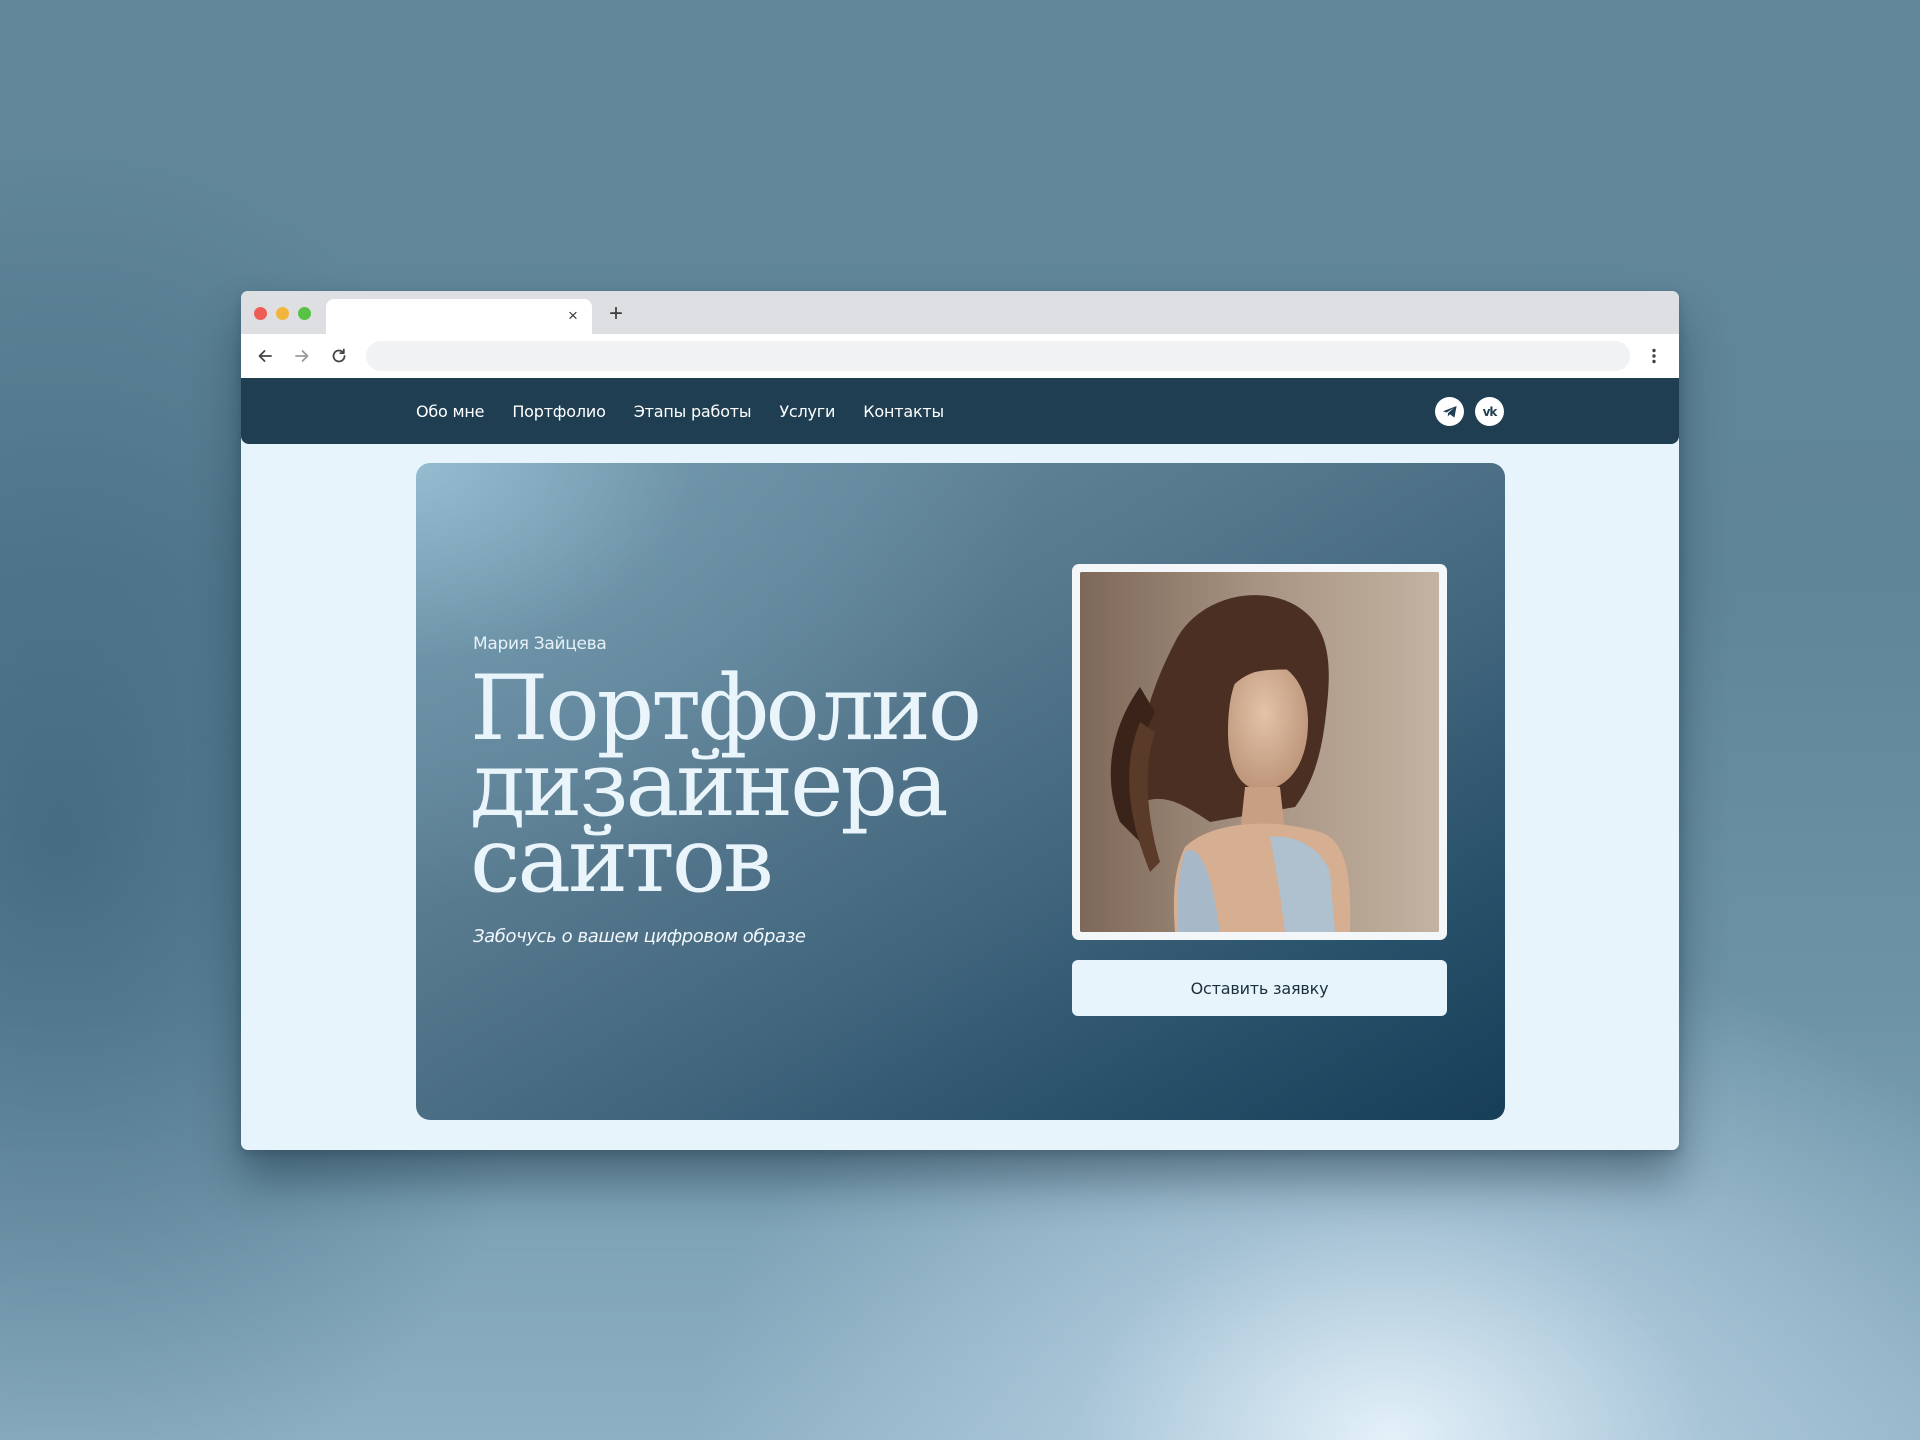 The height and width of the screenshot is (1440, 1920). What do you see at coordinates (540, 644) in the screenshot?
I see `author-name: Мария Зайцева` at bounding box center [540, 644].